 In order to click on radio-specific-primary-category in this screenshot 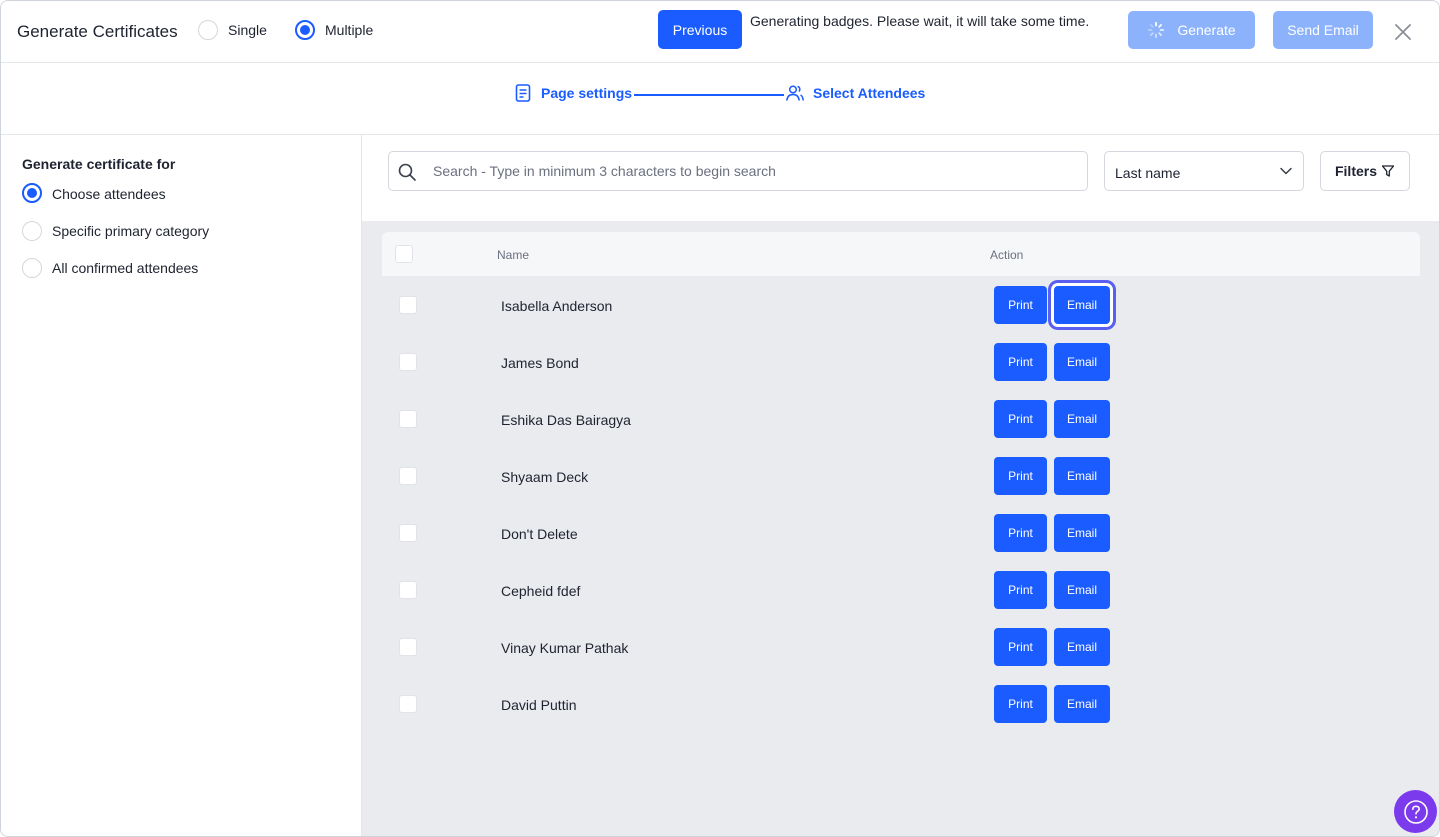, I will do `click(32, 231)`.